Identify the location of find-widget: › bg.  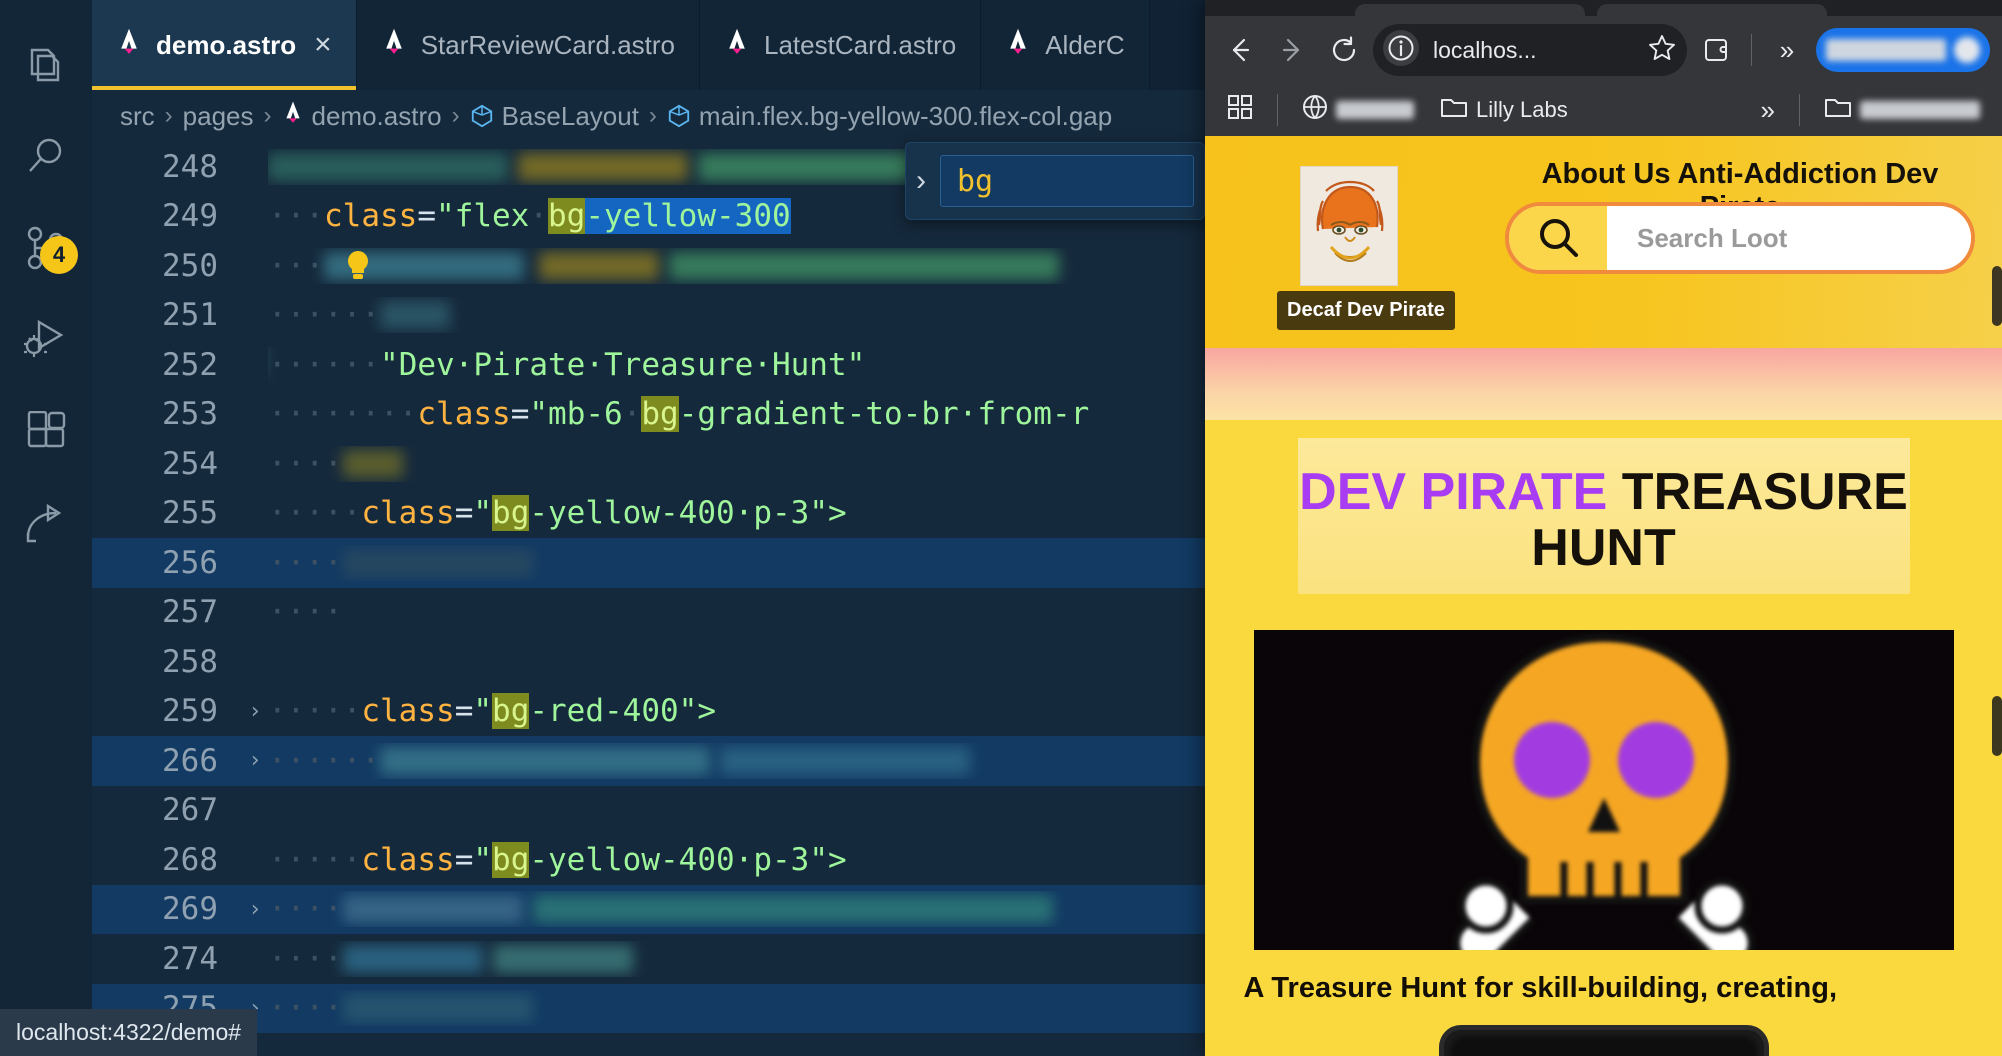
(1055, 181).